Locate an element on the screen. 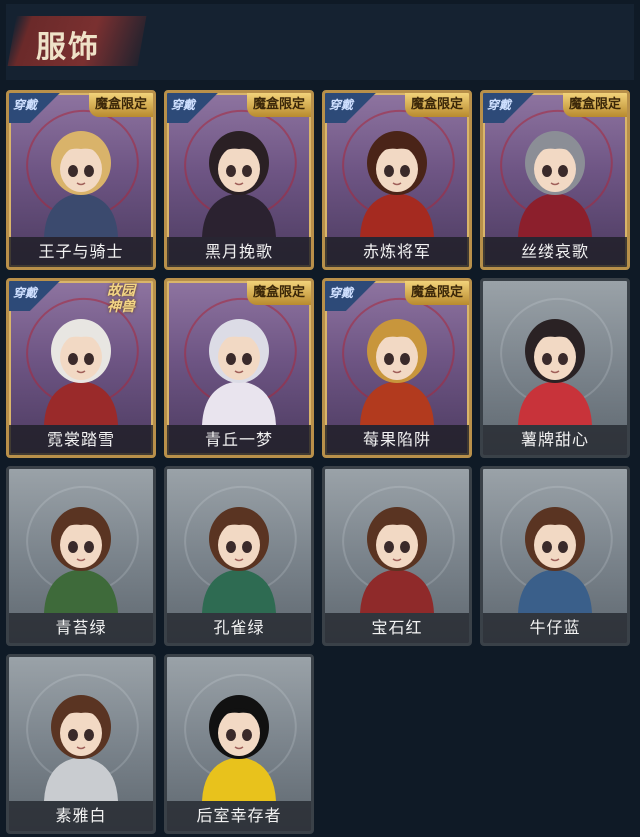 This screenshot has width=640, height=837. myth-badge: 故园 神兽 is located at coordinates (121, 301).